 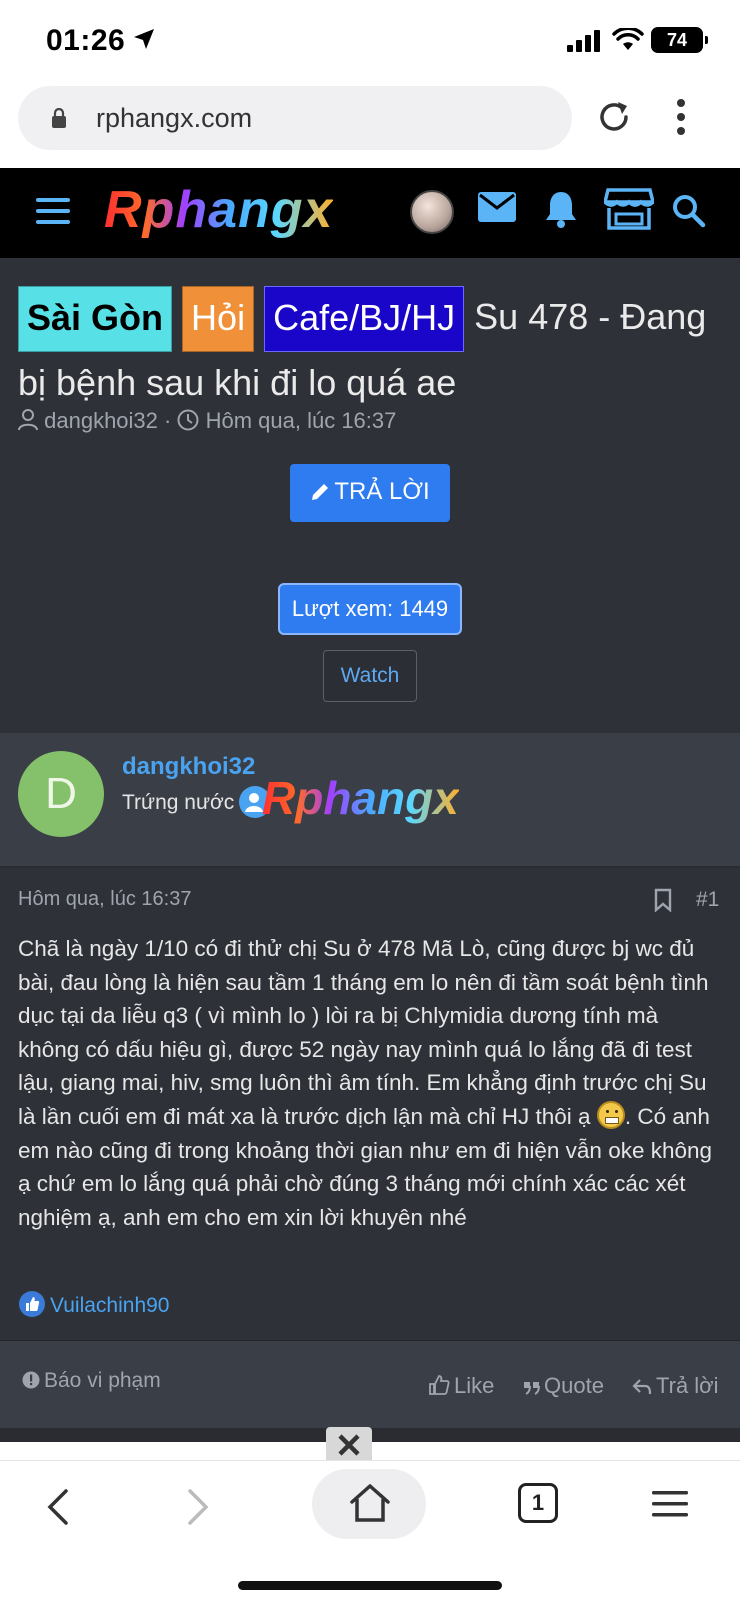 I want to click on reply-button: TRẢ LỜI, so click(x=370, y=493).